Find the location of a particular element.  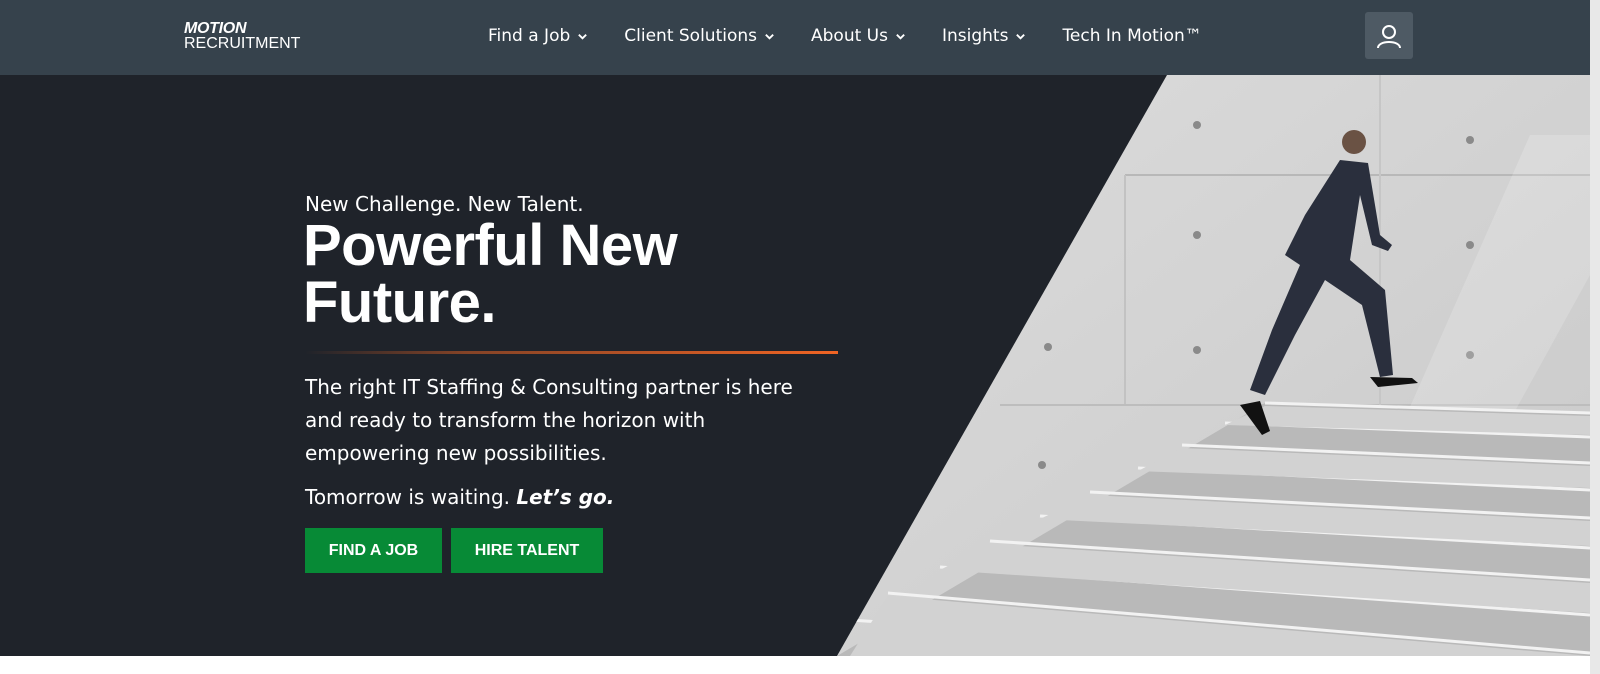

nav-label: Find a Job is located at coordinates (529, 36).